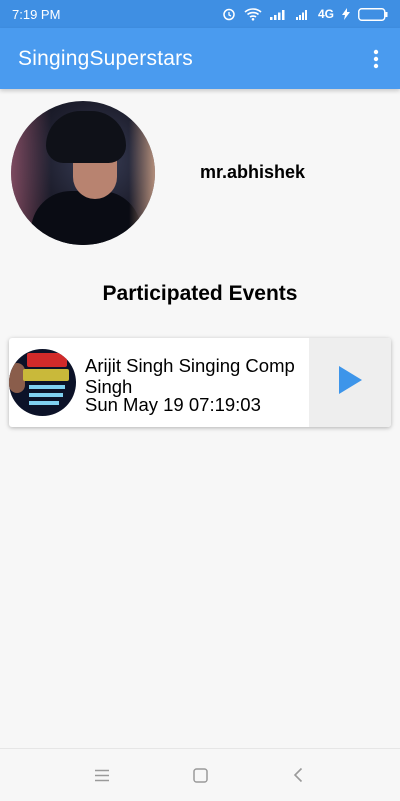 The height and width of the screenshot is (801, 400). Describe the element at coordinates (200, 58) in the screenshot. I see `app-bar: SingingSuperstars` at that location.